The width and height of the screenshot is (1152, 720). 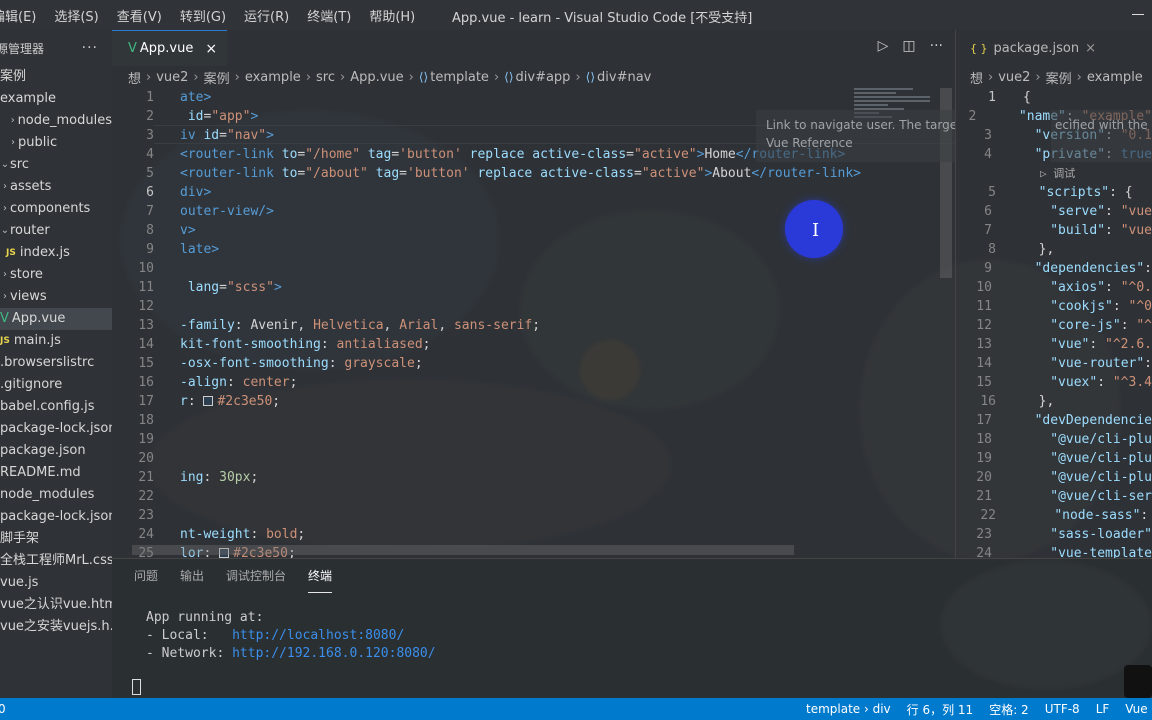 What do you see at coordinates (1054, 420) in the screenshot?
I see `code-line: 17 "devDependencie` at bounding box center [1054, 420].